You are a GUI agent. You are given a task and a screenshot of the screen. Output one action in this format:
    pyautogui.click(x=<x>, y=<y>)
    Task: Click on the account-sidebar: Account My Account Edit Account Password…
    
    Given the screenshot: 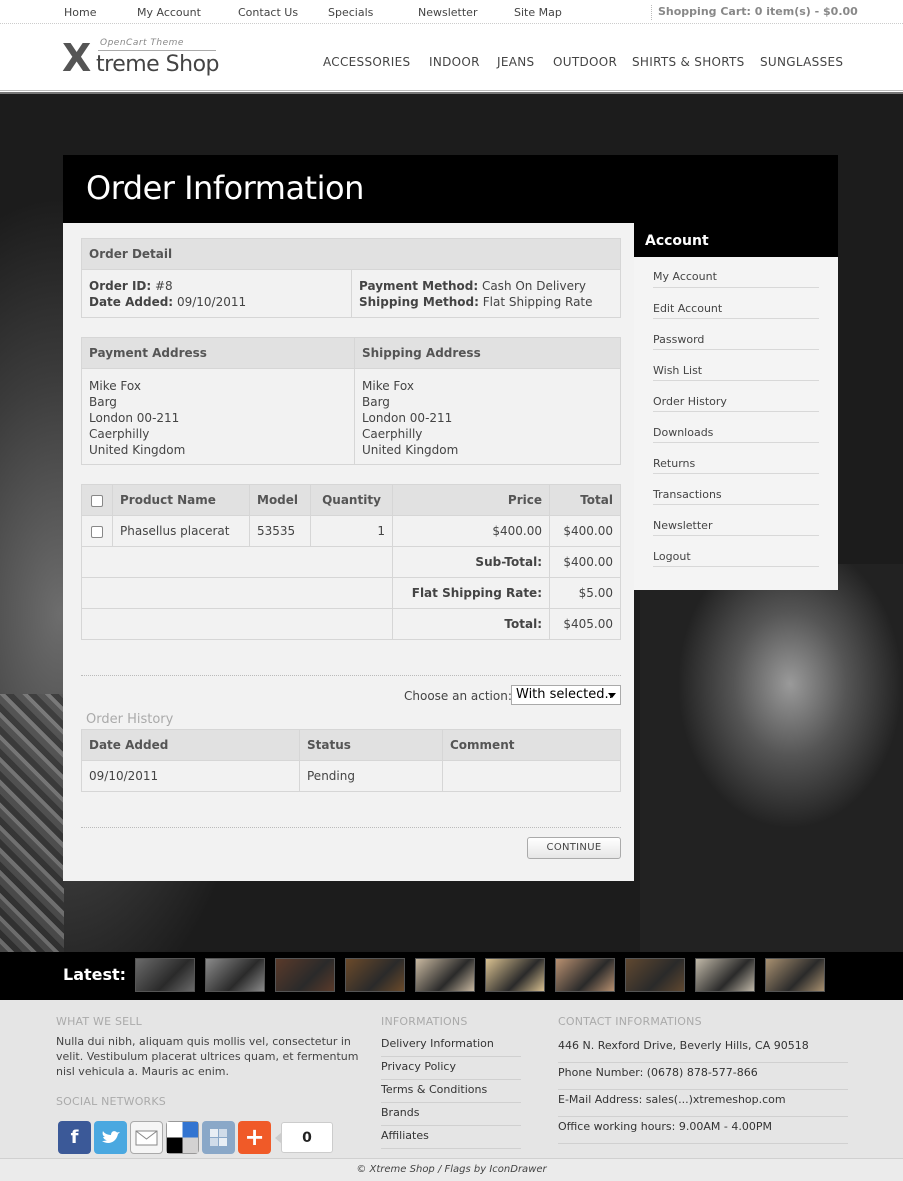 What is the action you would take?
    pyautogui.click(x=736, y=406)
    